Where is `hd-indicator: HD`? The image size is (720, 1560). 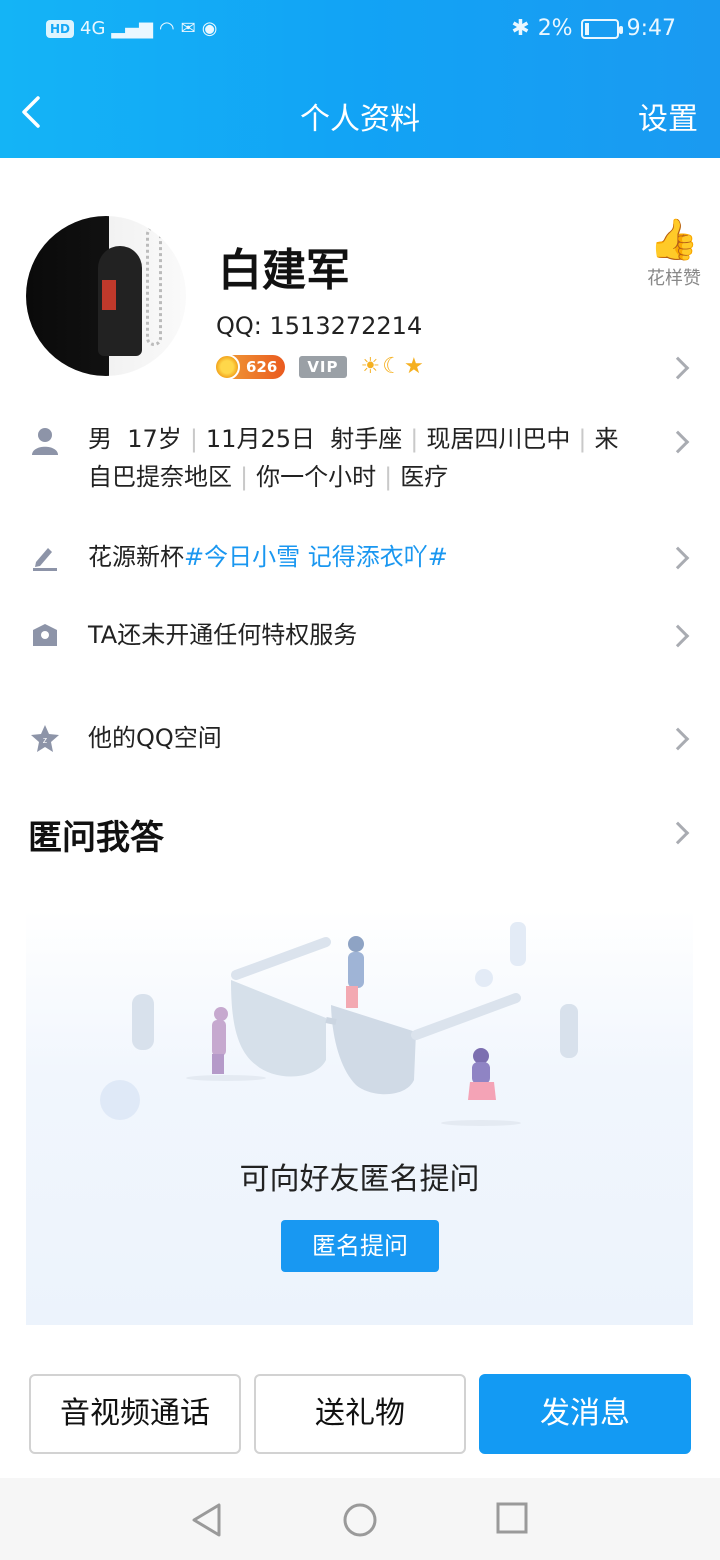 hd-indicator: HD is located at coordinates (60, 28).